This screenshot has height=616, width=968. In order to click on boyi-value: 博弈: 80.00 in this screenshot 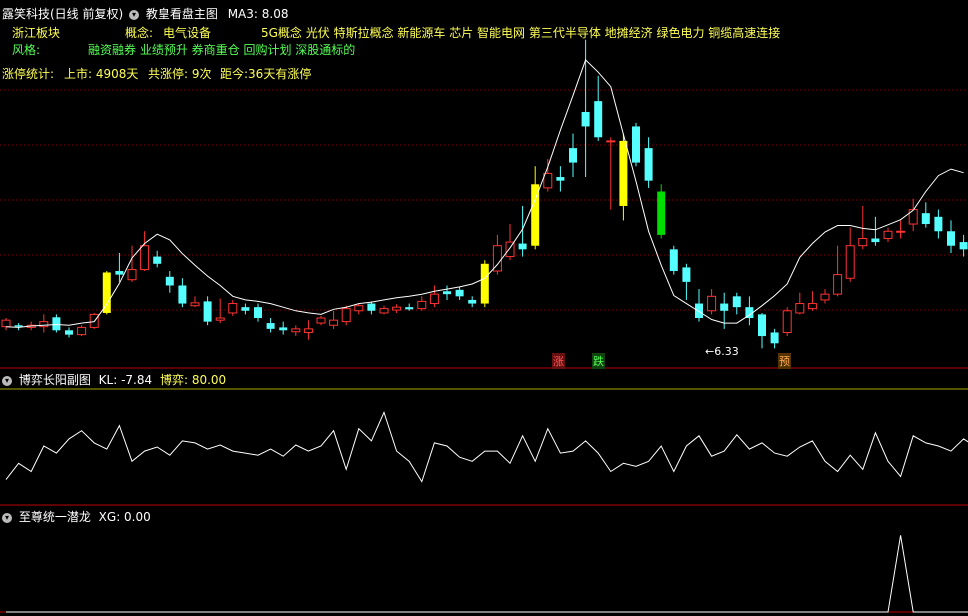, I will do `click(193, 380)`.